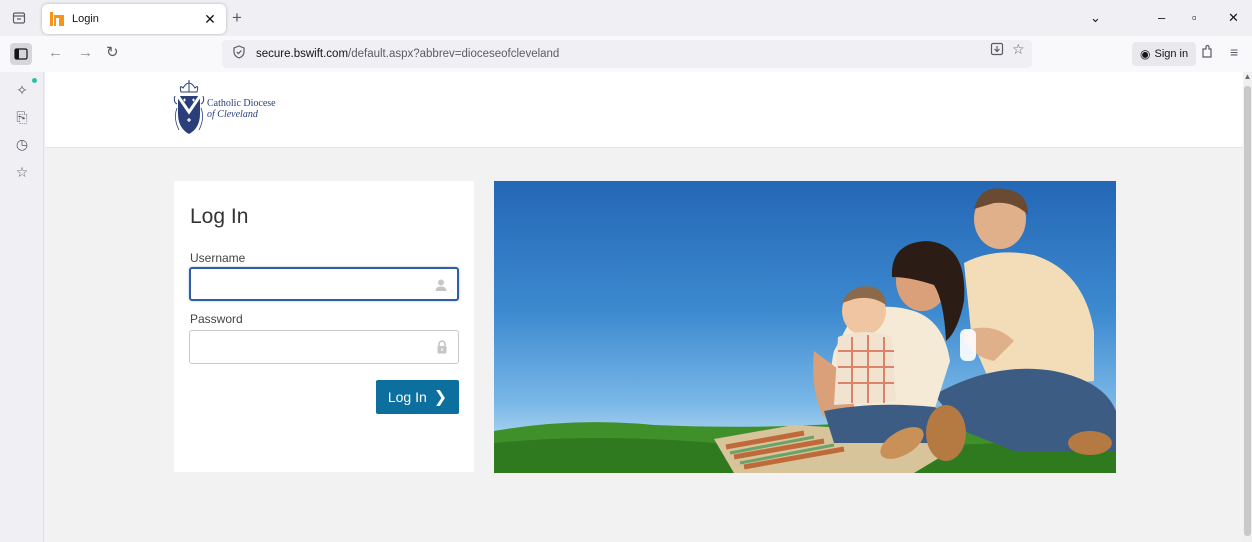 The image size is (1252, 542). Describe the element at coordinates (22, 144) in the screenshot. I see `history-icon: ◷` at that location.